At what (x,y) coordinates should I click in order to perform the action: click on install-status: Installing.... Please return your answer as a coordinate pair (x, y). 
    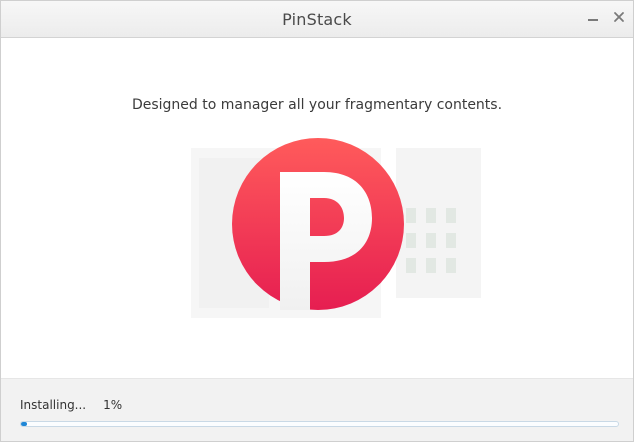
    Looking at the image, I should click on (53, 405).